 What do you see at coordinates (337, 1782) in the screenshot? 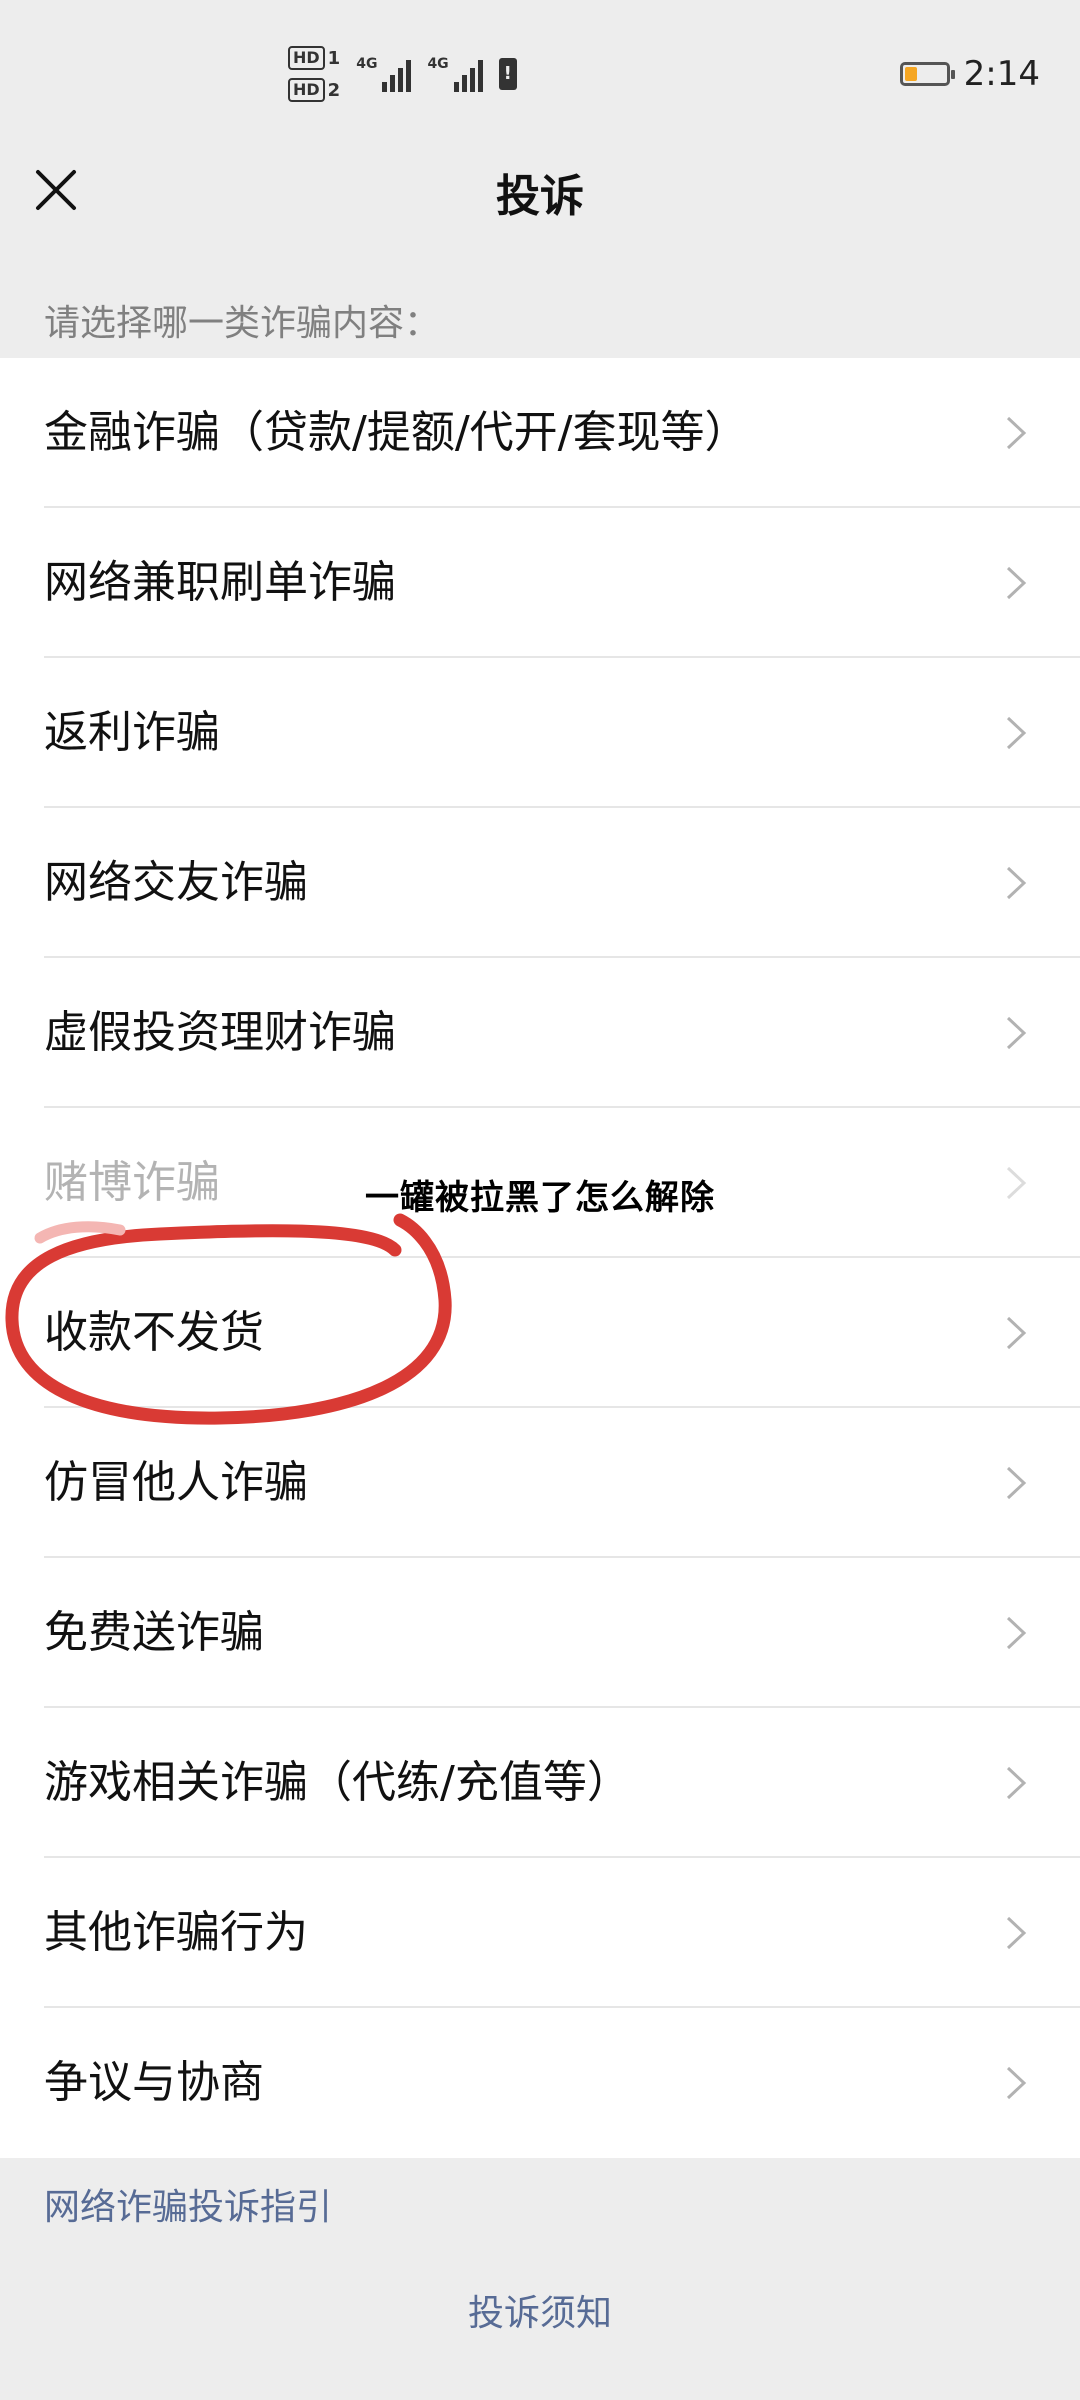
I see `list-item-label: 游戏相关诈骗（代练/充值等）` at bounding box center [337, 1782].